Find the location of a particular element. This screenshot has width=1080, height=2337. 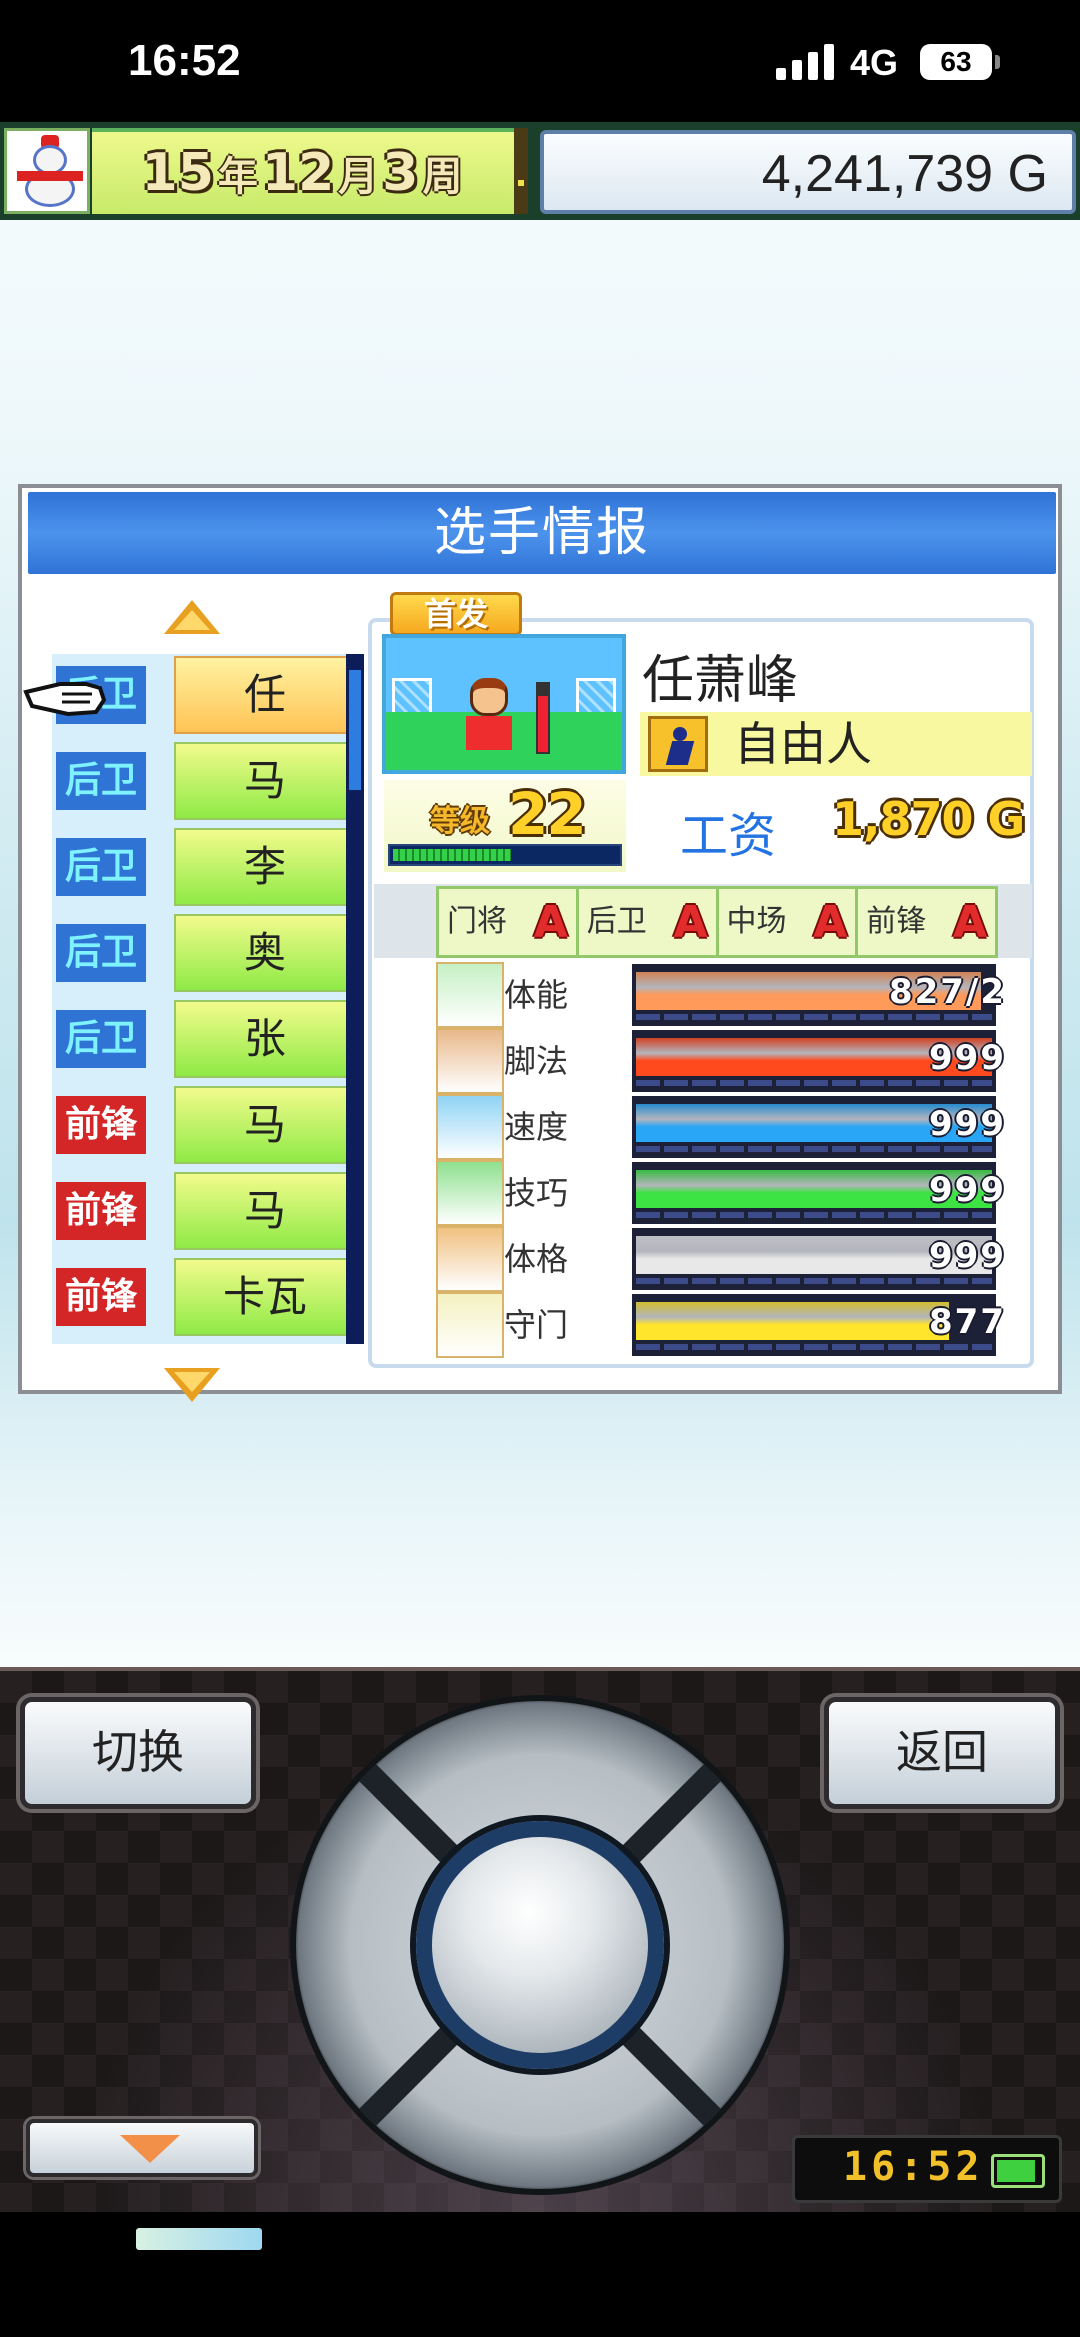

aptitude-name: 中场 is located at coordinates (756, 921).